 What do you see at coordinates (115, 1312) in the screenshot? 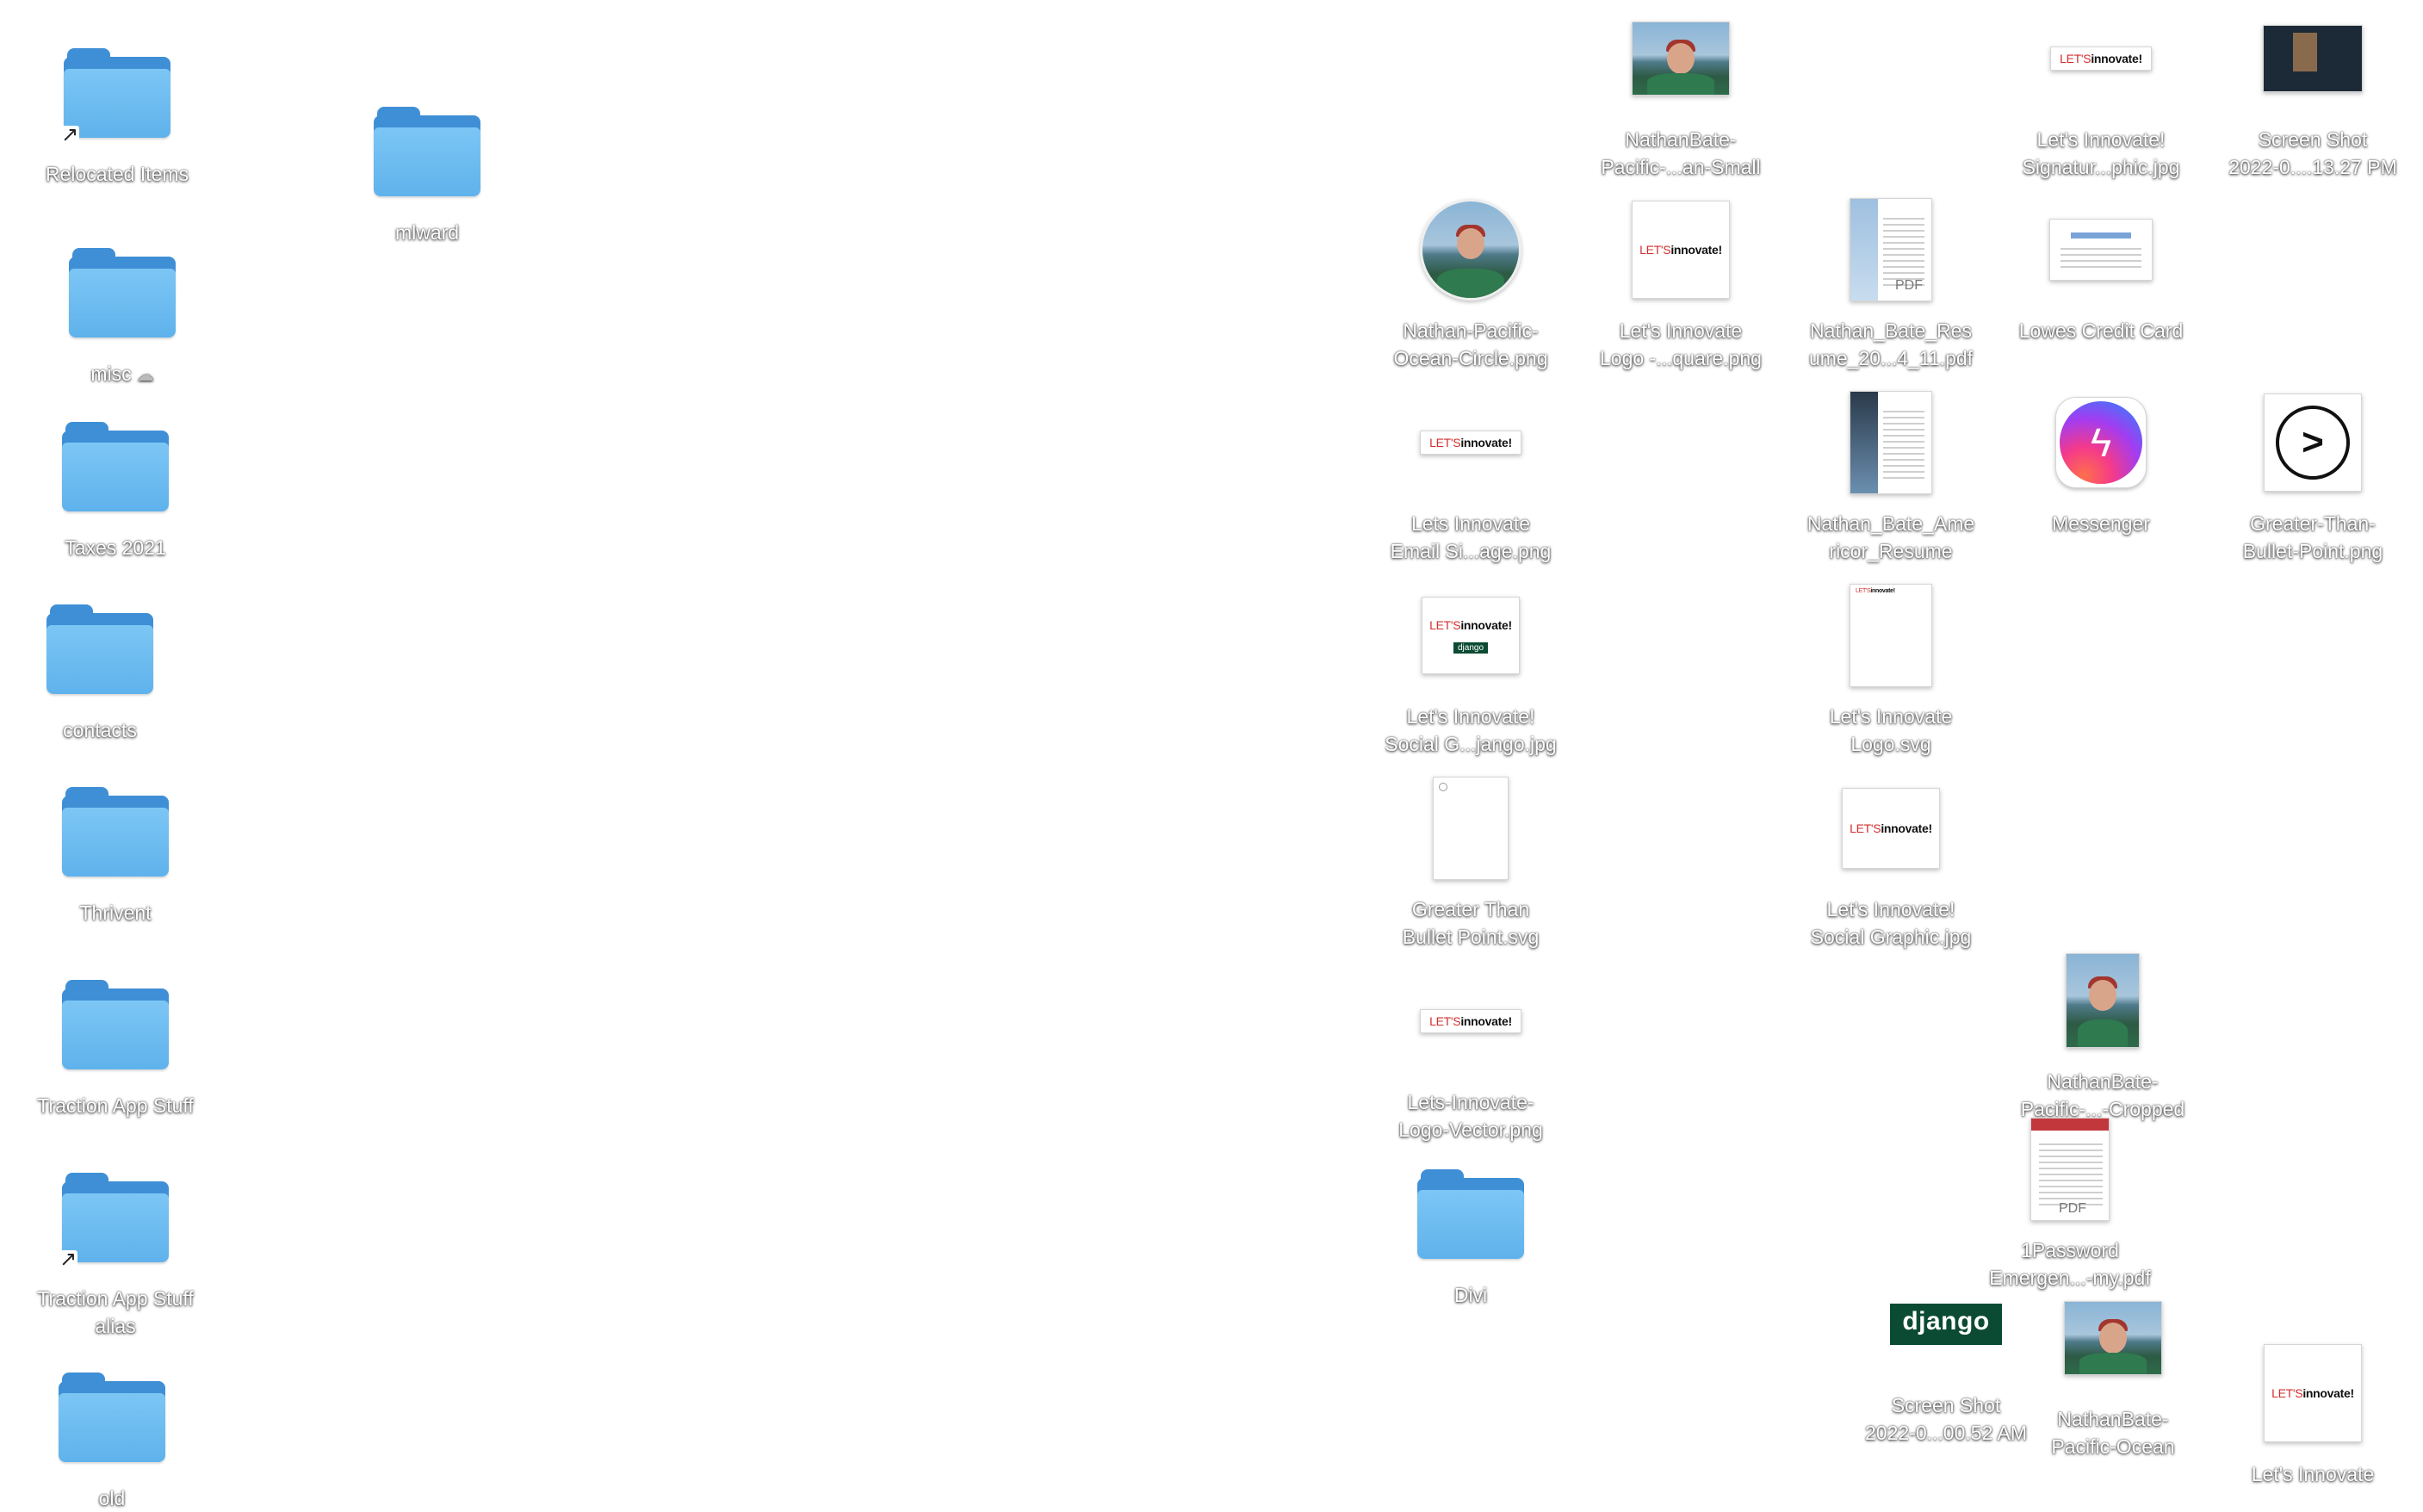
I see `file-label: Traction App Stuff alias` at bounding box center [115, 1312].